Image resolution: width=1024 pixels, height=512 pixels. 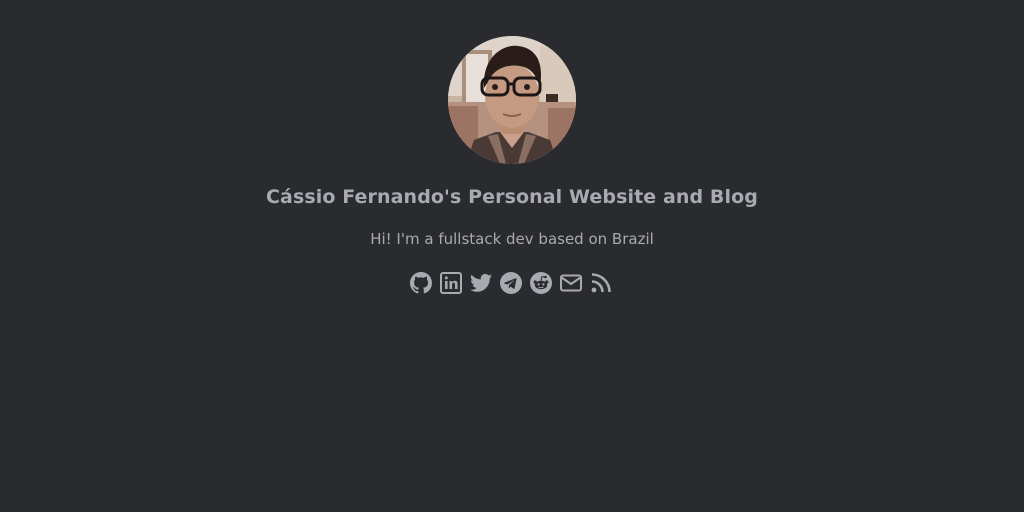 I want to click on twitter-icon, so click(x=481, y=282).